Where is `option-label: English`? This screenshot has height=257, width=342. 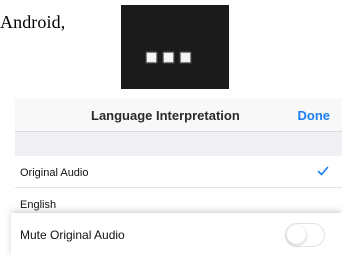
option-label: English is located at coordinates (38, 205).